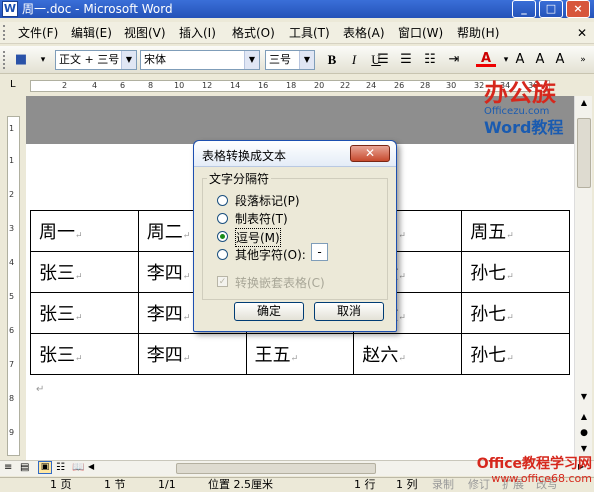 This screenshot has height=492, width=594. I want to click on outline-view-icon: ☷, so click(60, 467).